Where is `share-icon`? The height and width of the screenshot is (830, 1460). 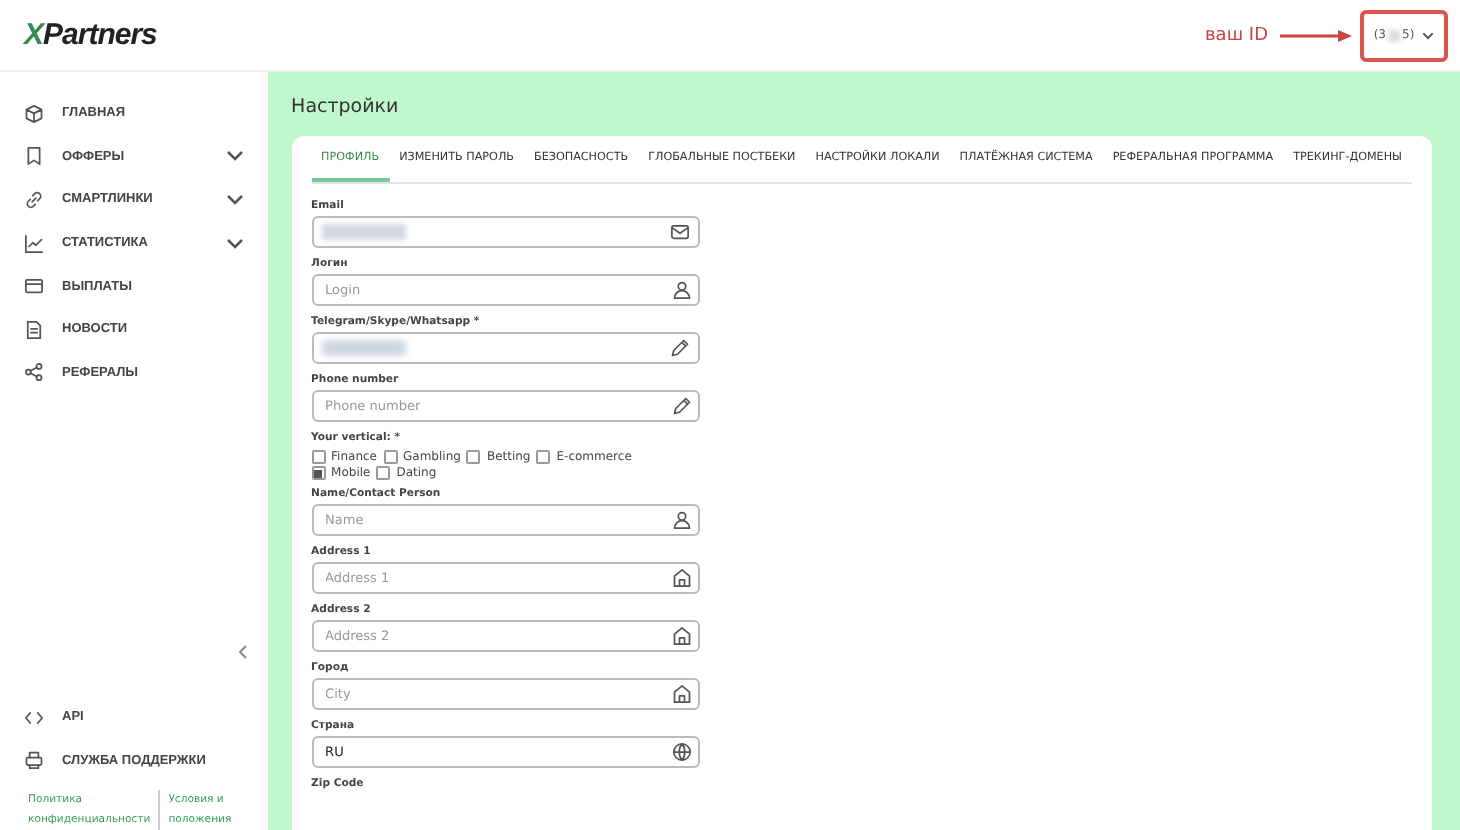
share-icon is located at coordinates (34, 372).